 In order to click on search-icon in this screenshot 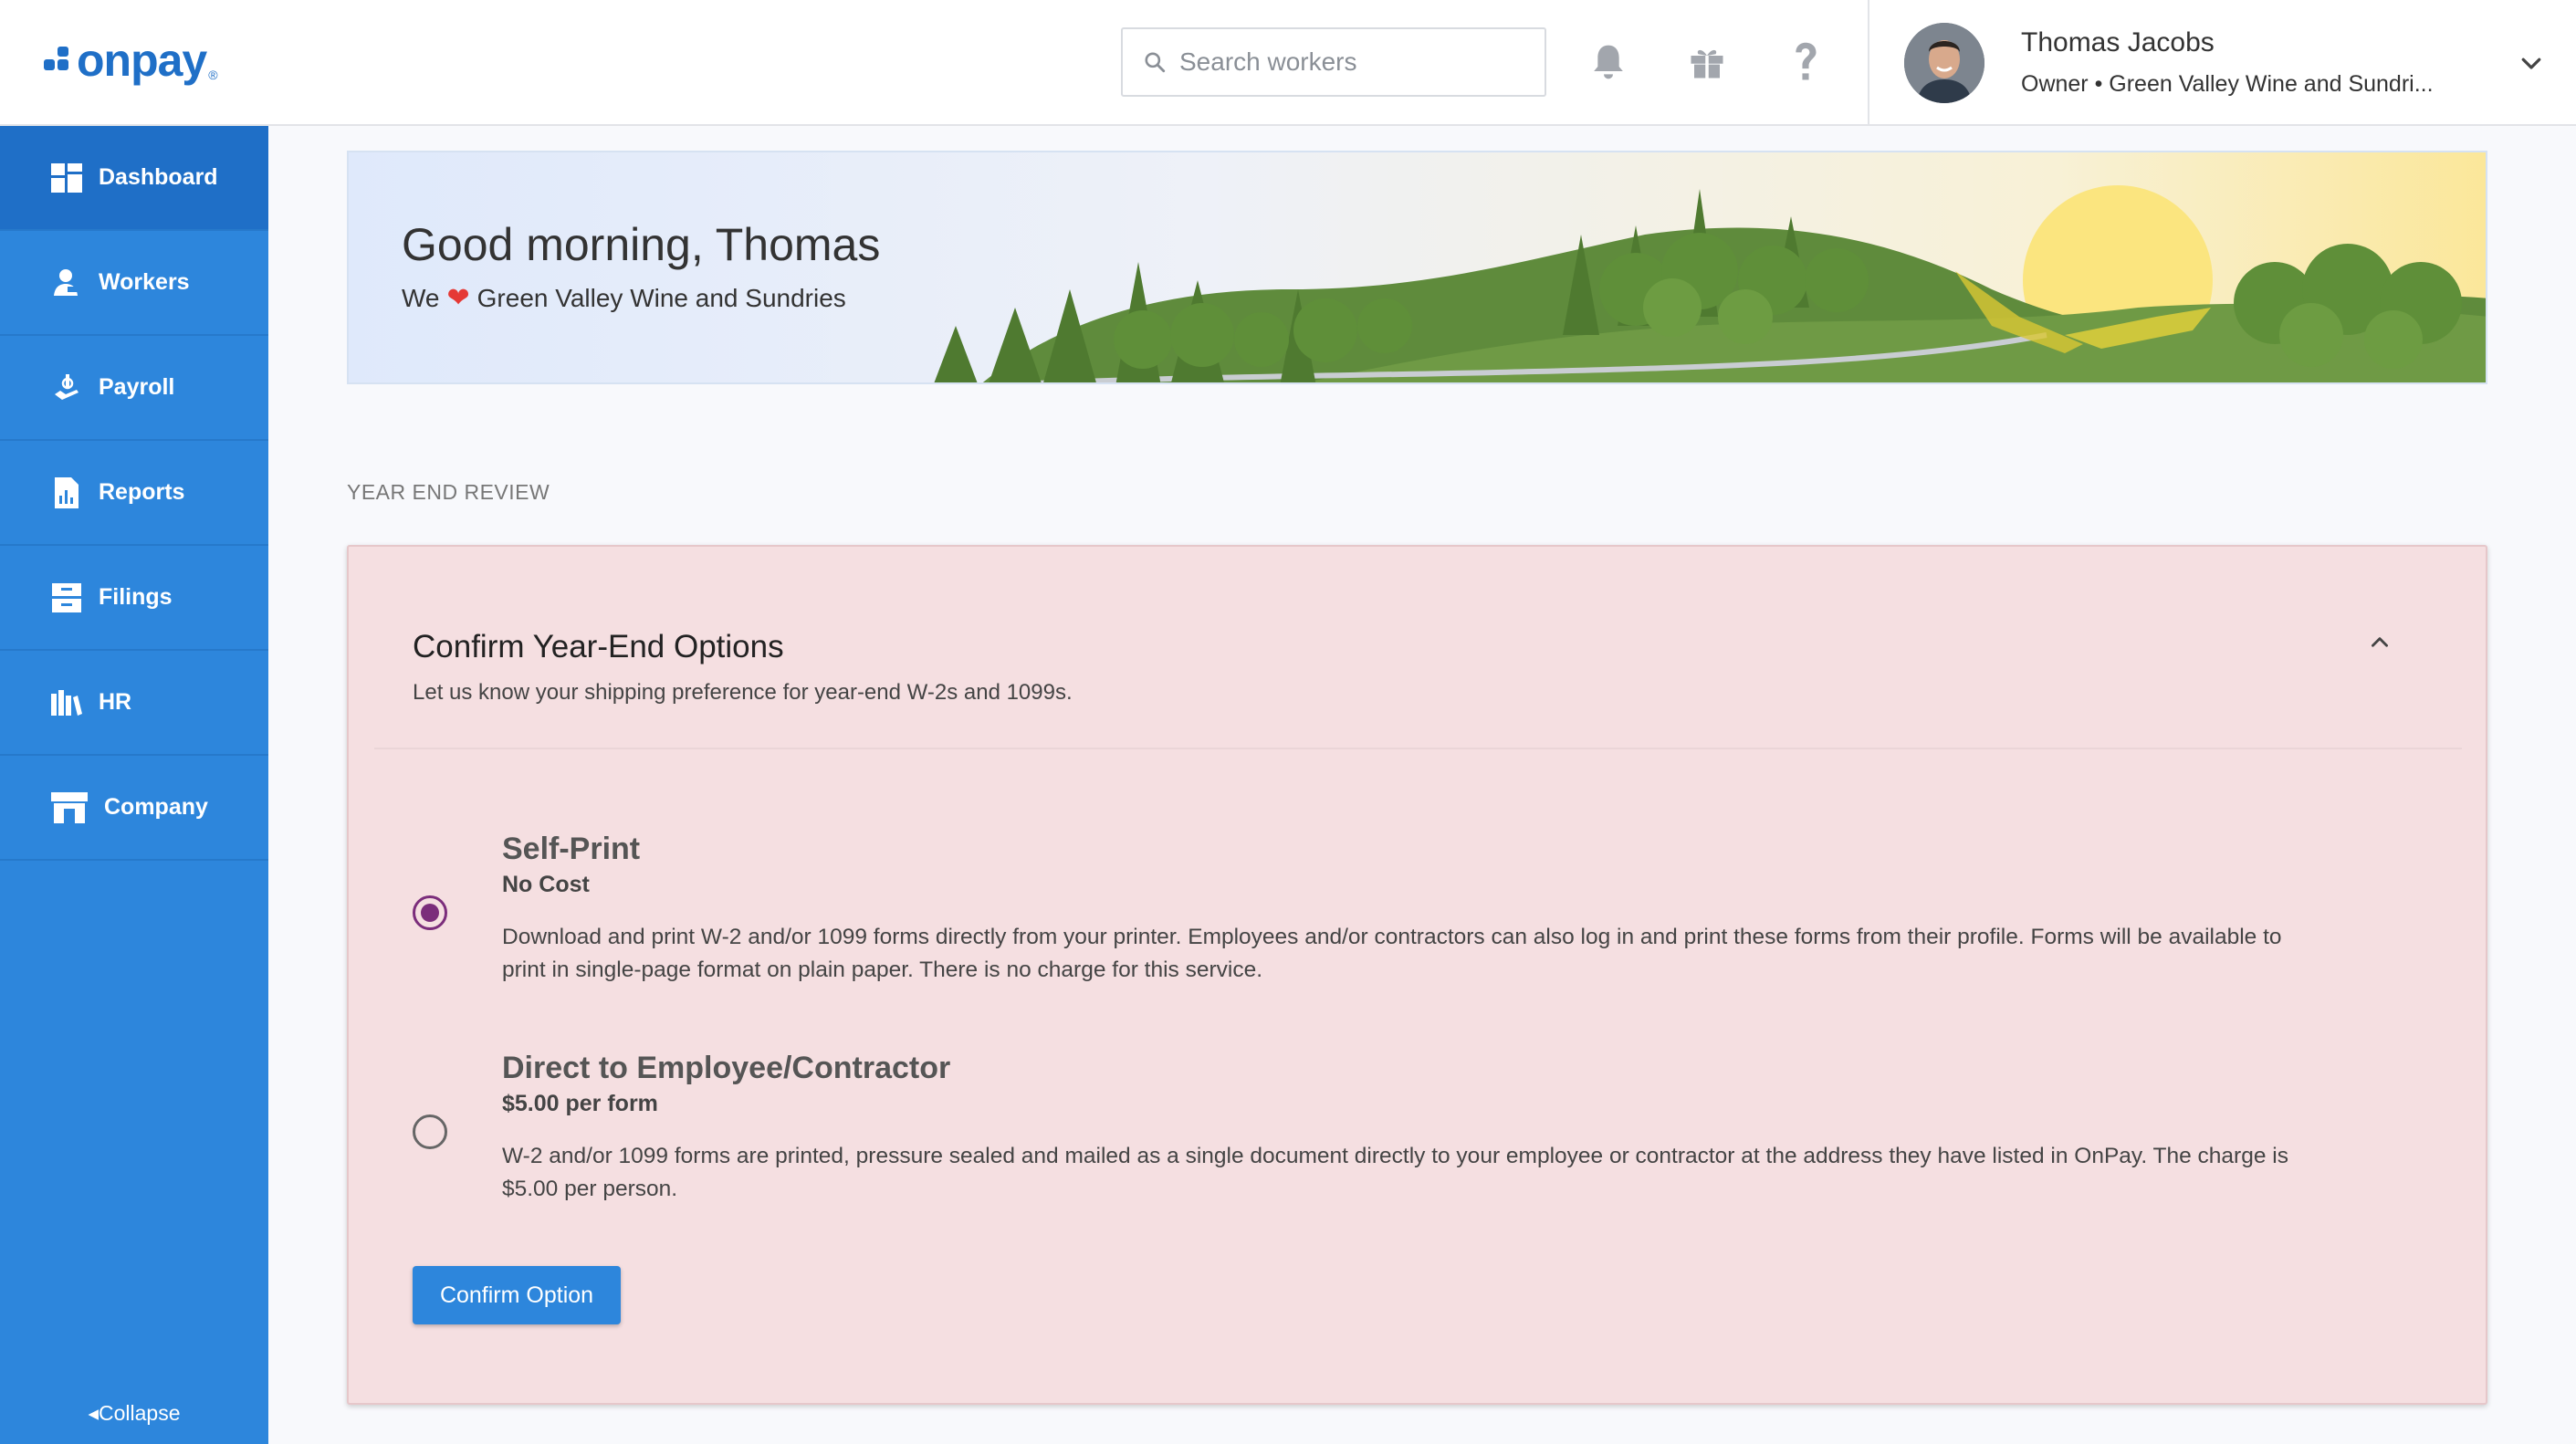, I will do `click(1156, 63)`.